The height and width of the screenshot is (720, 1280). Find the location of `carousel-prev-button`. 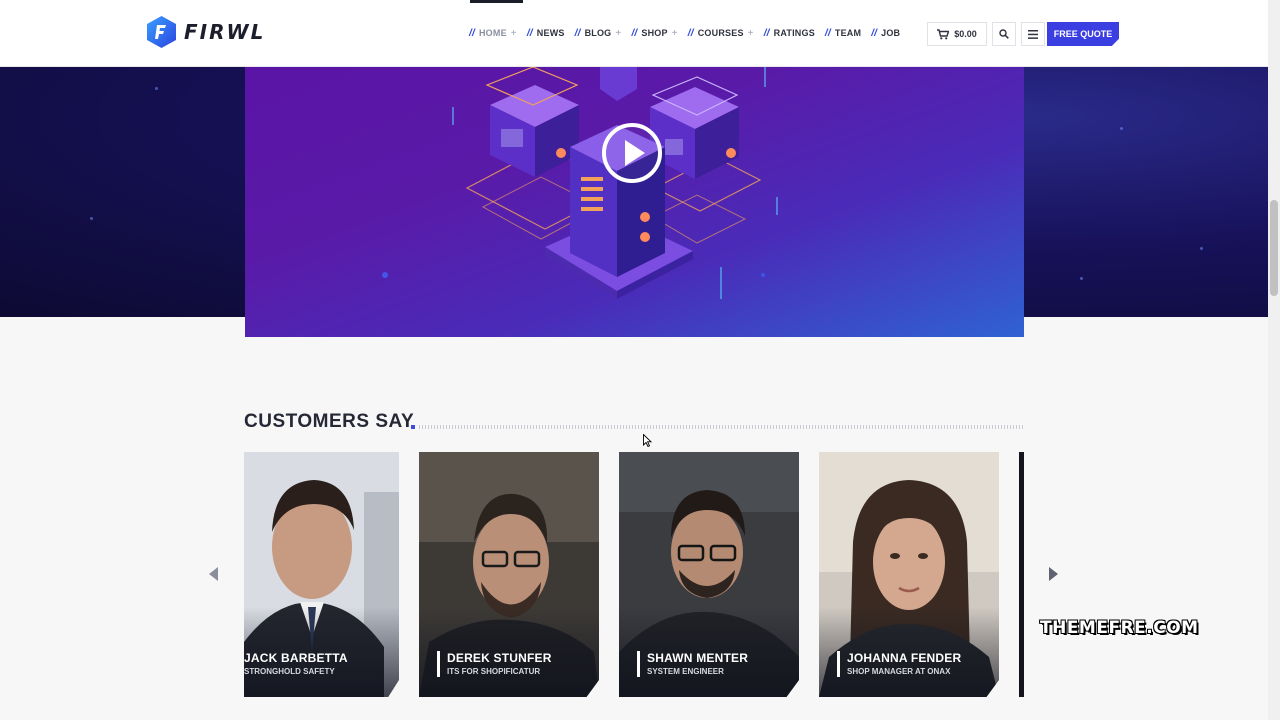

carousel-prev-button is located at coordinates (214, 574).